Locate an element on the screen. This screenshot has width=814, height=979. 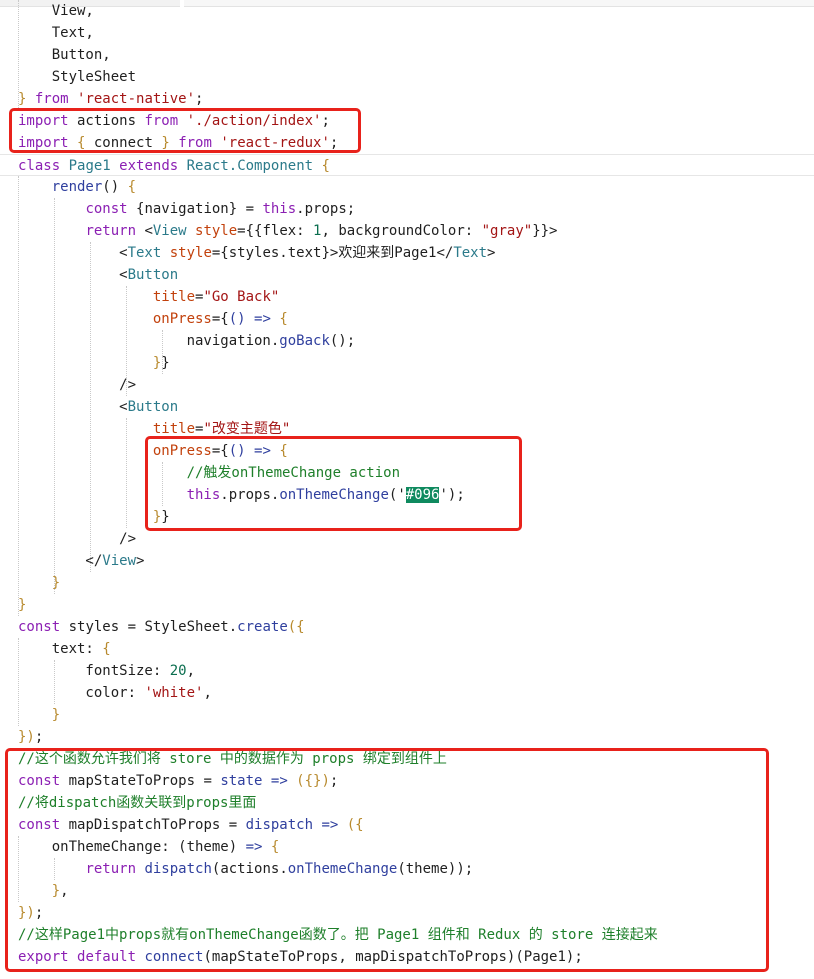
code-line: onThemeChange: (theme) => { is located at coordinates (407, 847).